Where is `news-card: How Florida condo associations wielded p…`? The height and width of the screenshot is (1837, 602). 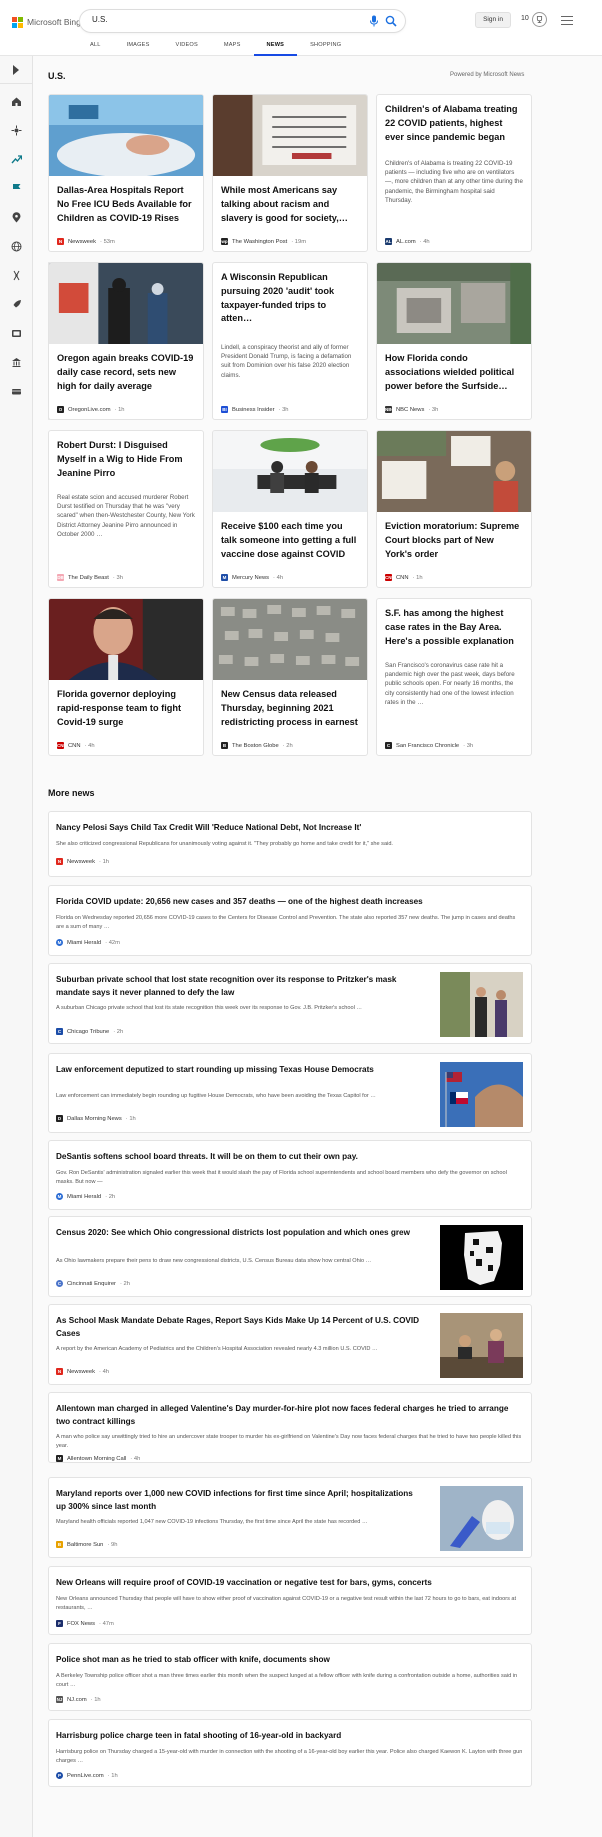
news-card: How Florida condo associations wielded p… is located at coordinates (454, 341).